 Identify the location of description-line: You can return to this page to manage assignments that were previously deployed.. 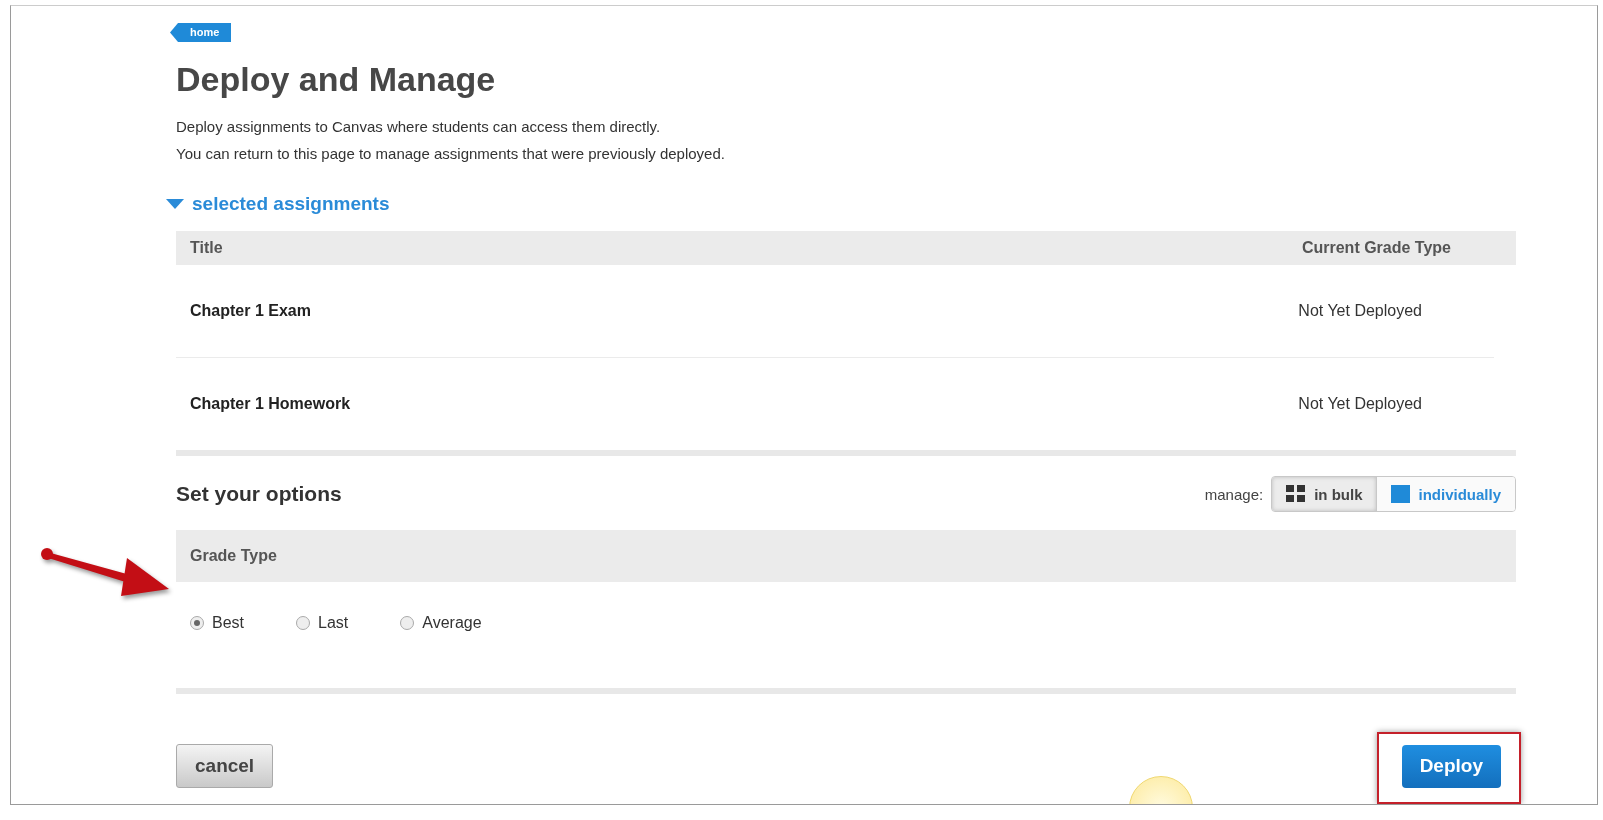
(451, 154).